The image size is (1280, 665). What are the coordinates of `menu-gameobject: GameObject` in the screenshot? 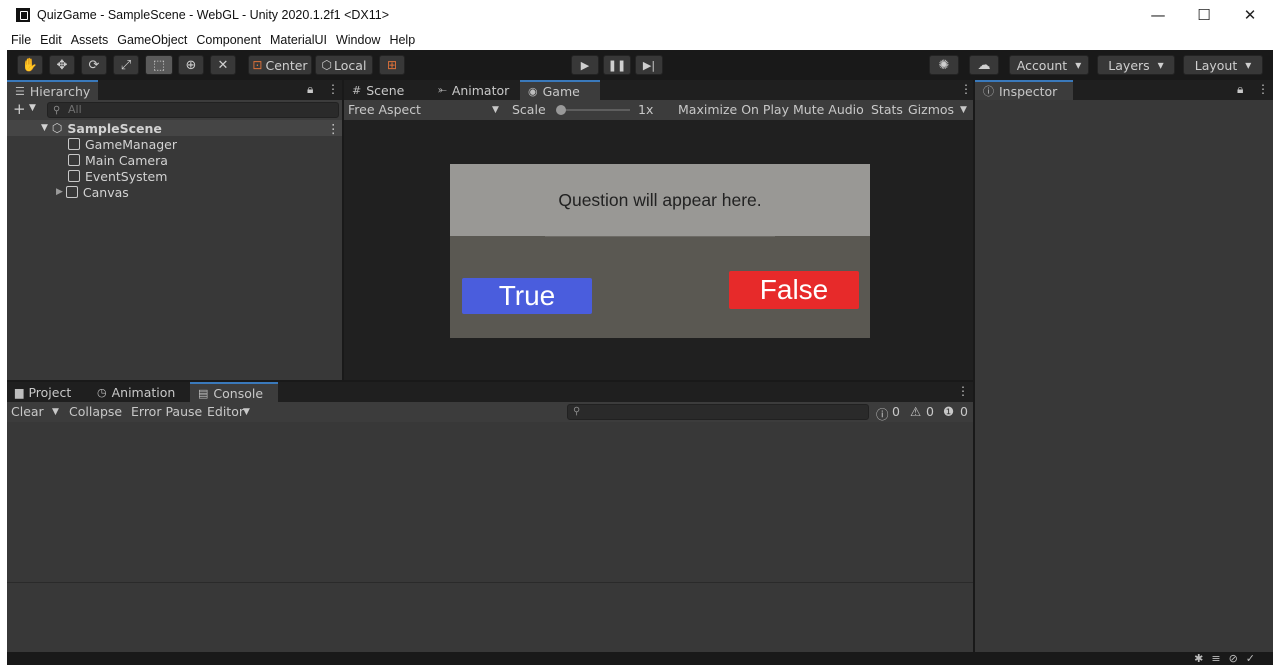 It's located at (152, 40).